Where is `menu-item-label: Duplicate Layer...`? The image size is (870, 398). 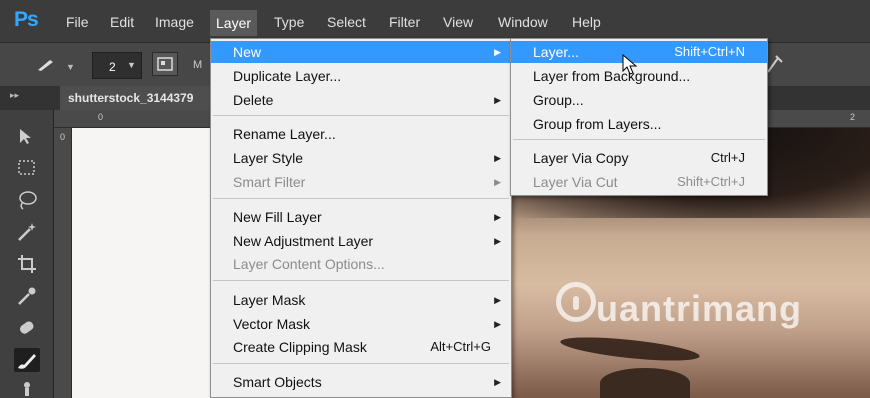 menu-item-label: Duplicate Layer... is located at coordinates (287, 76).